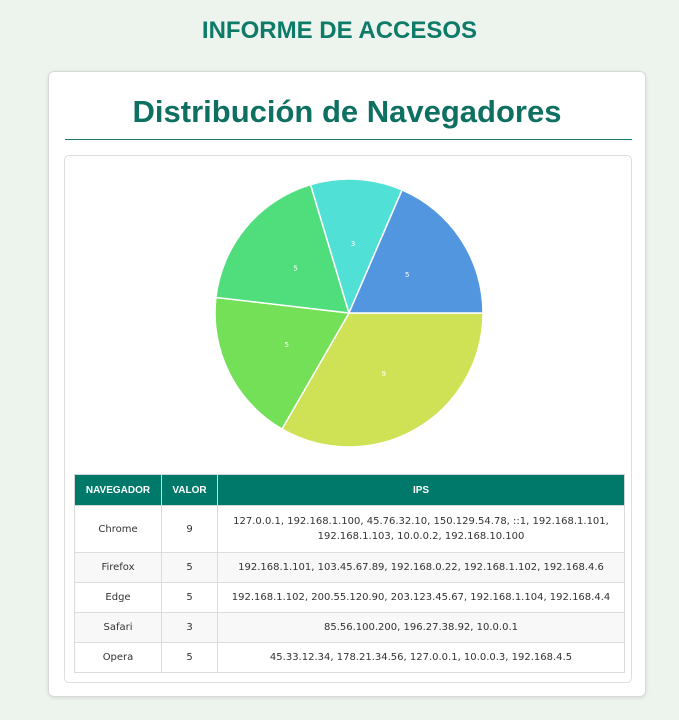 The image size is (679, 720). Describe the element at coordinates (421, 627) in the screenshot. I see `cell-ips: 85.56.100.200, 196.27.38.92, 10.0.0.1` at that location.